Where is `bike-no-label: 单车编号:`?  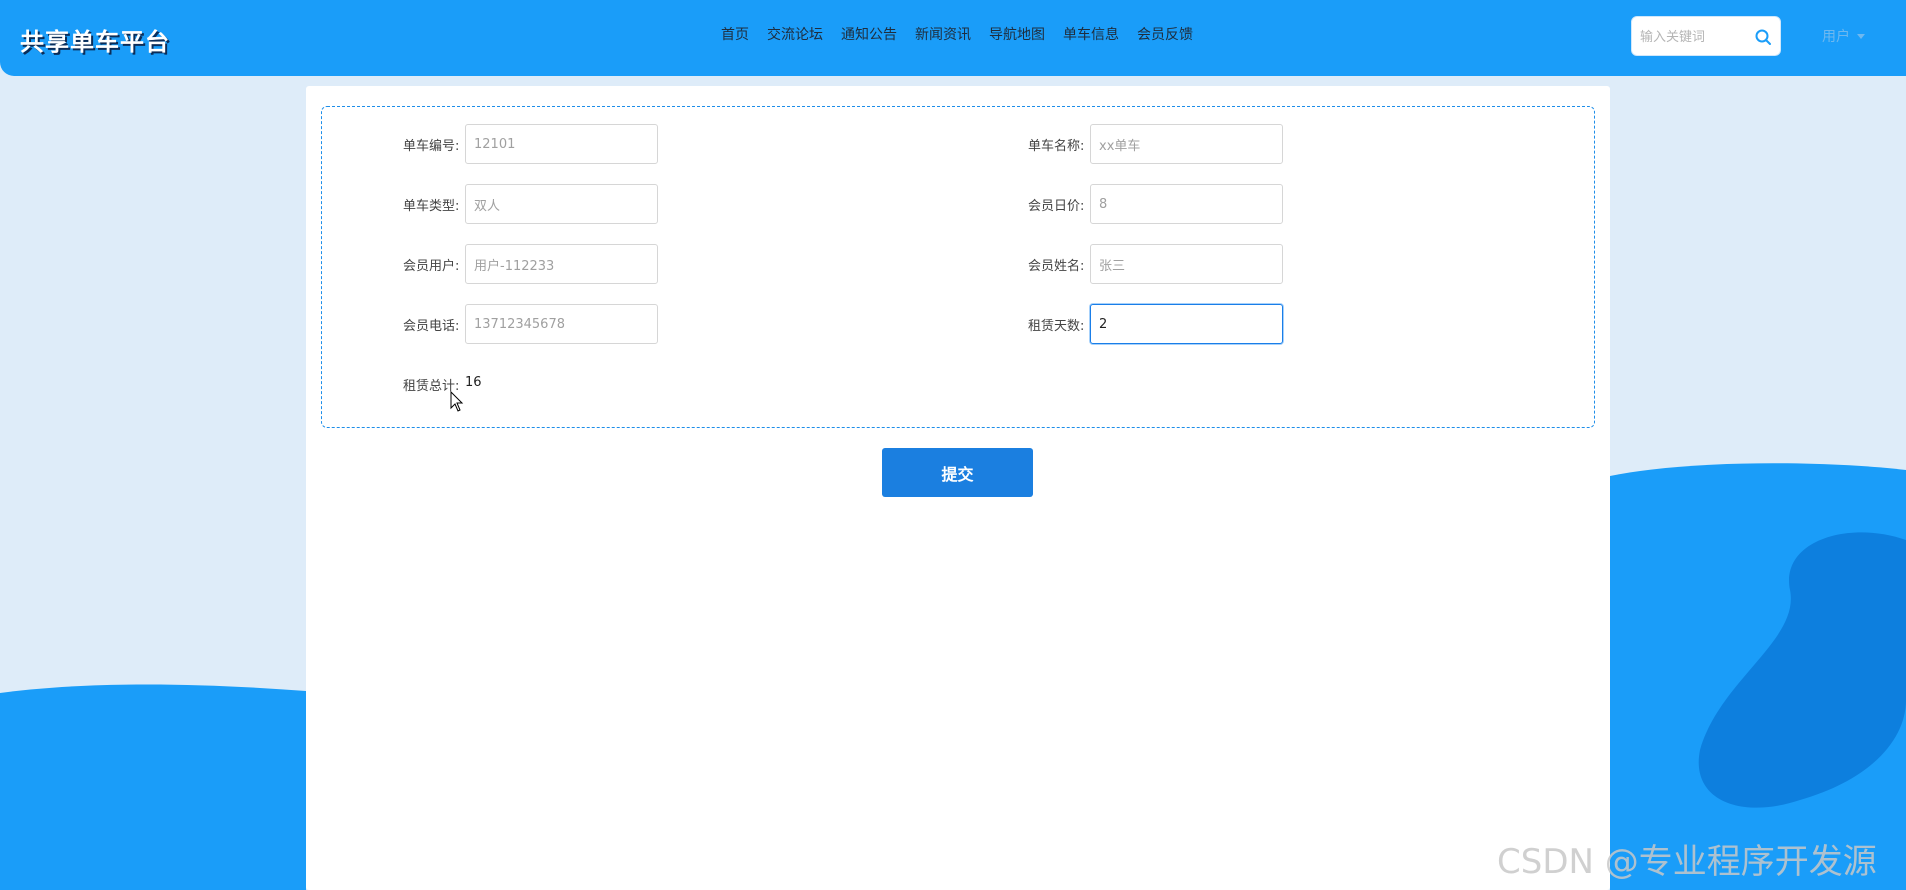
bike-no-label: 单车编号: is located at coordinates (431, 146).